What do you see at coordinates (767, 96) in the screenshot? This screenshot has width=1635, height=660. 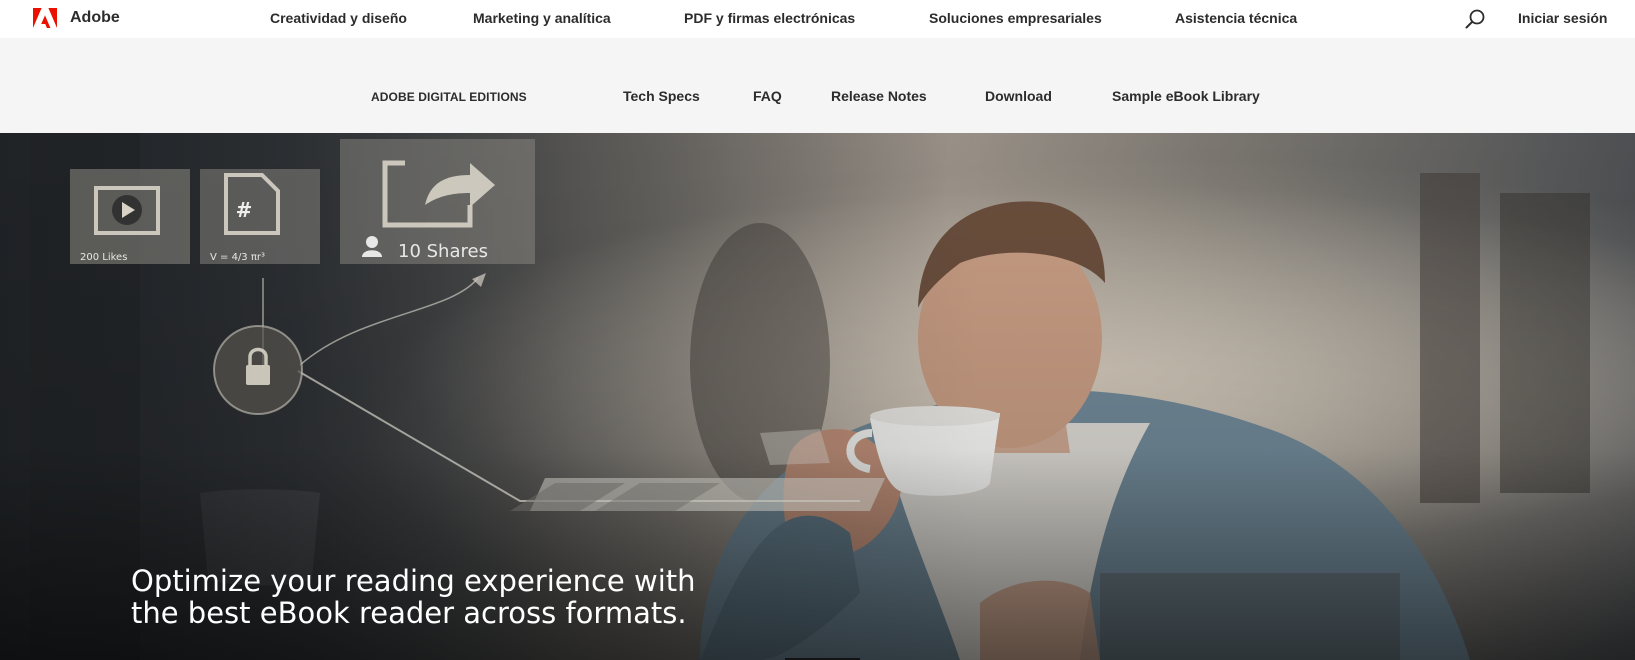 I see `subnav-faq: FAQ` at bounding box center [767, 96].